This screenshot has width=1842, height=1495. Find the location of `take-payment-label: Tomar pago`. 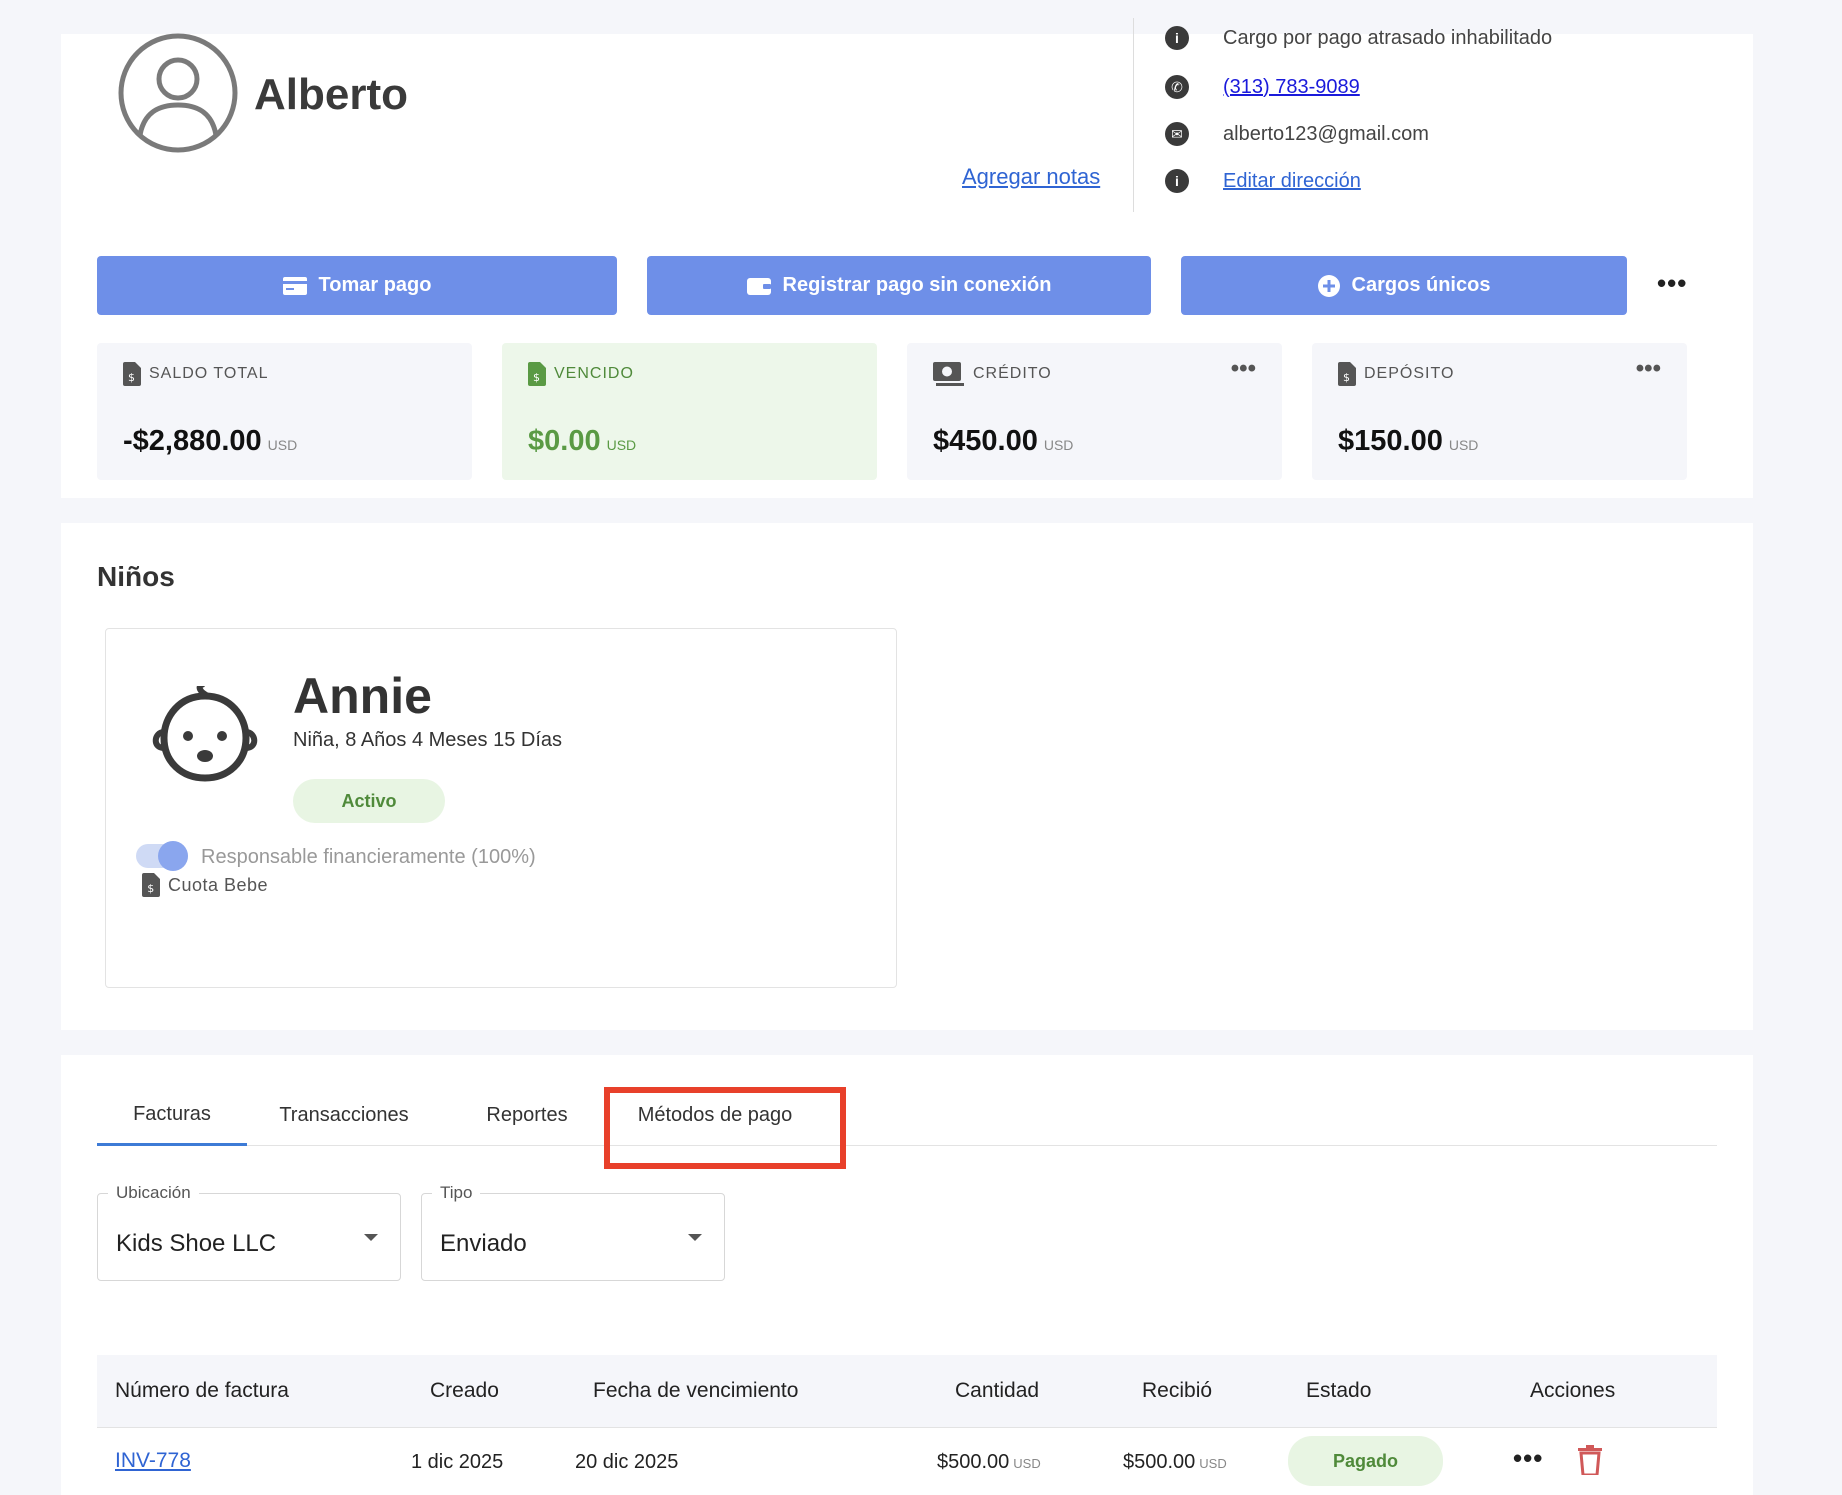

take-payment-label: Tomar pago is located at coordinates (375, 285).